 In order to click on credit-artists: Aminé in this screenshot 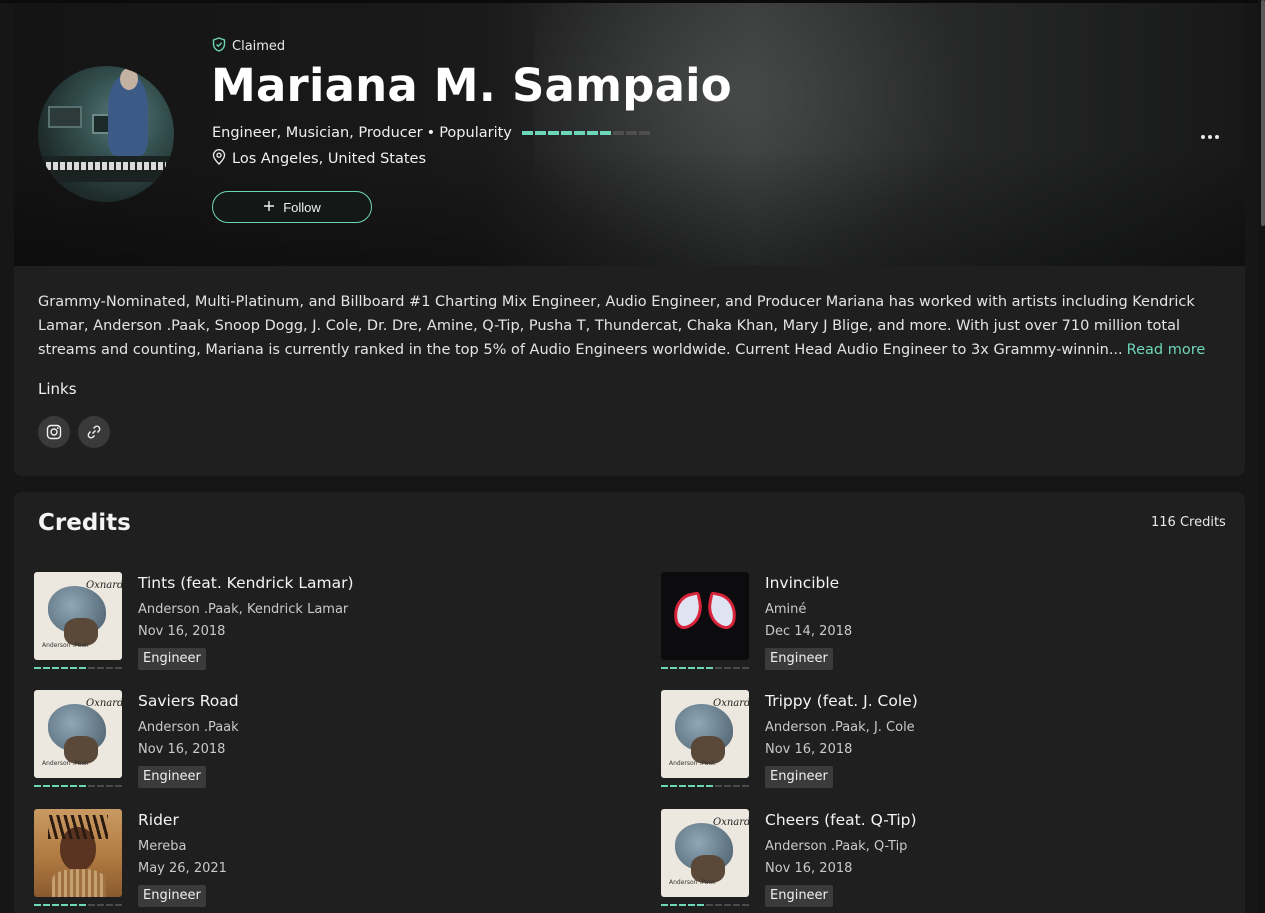, I will do `click(785, 609)`.